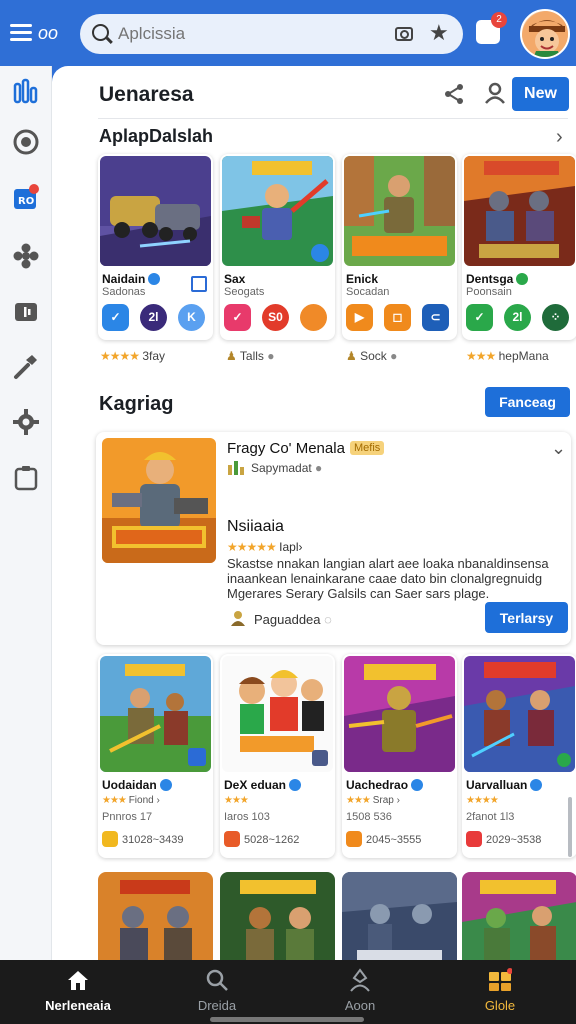 This screenshot has height=1024, width=576. I want to click on apps-badge-icon: RO, so click(26, 198).